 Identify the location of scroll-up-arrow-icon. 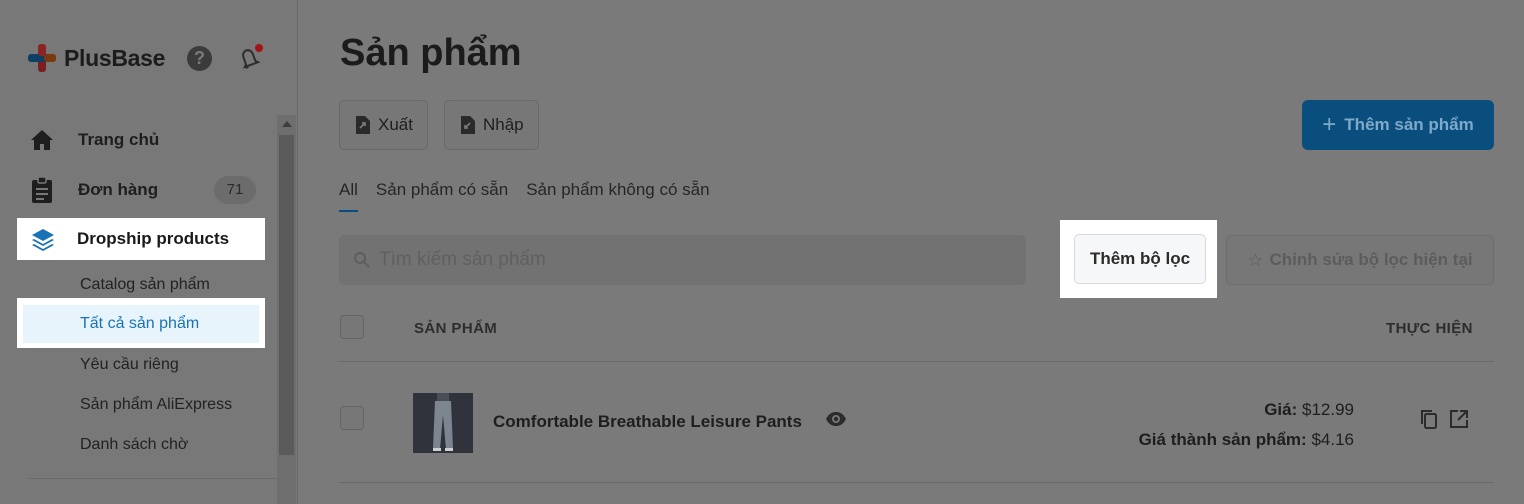
(287, 124).